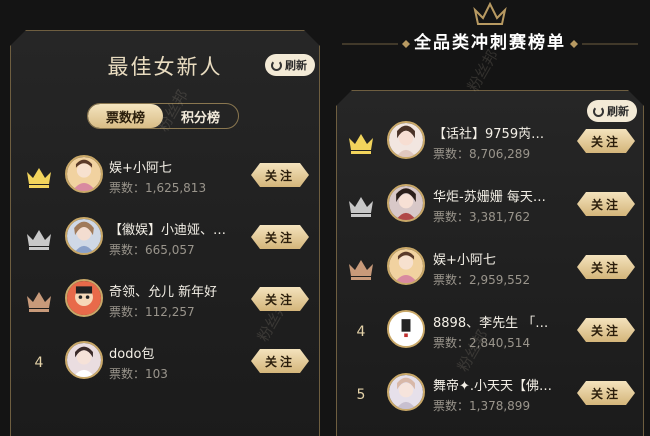  What do you see at coordinates (490, 332) in the screenshot?
I see `list-item: 4 8898、李先生 「… 票数：2,840,514 关注` at bounding box center [490, 332].